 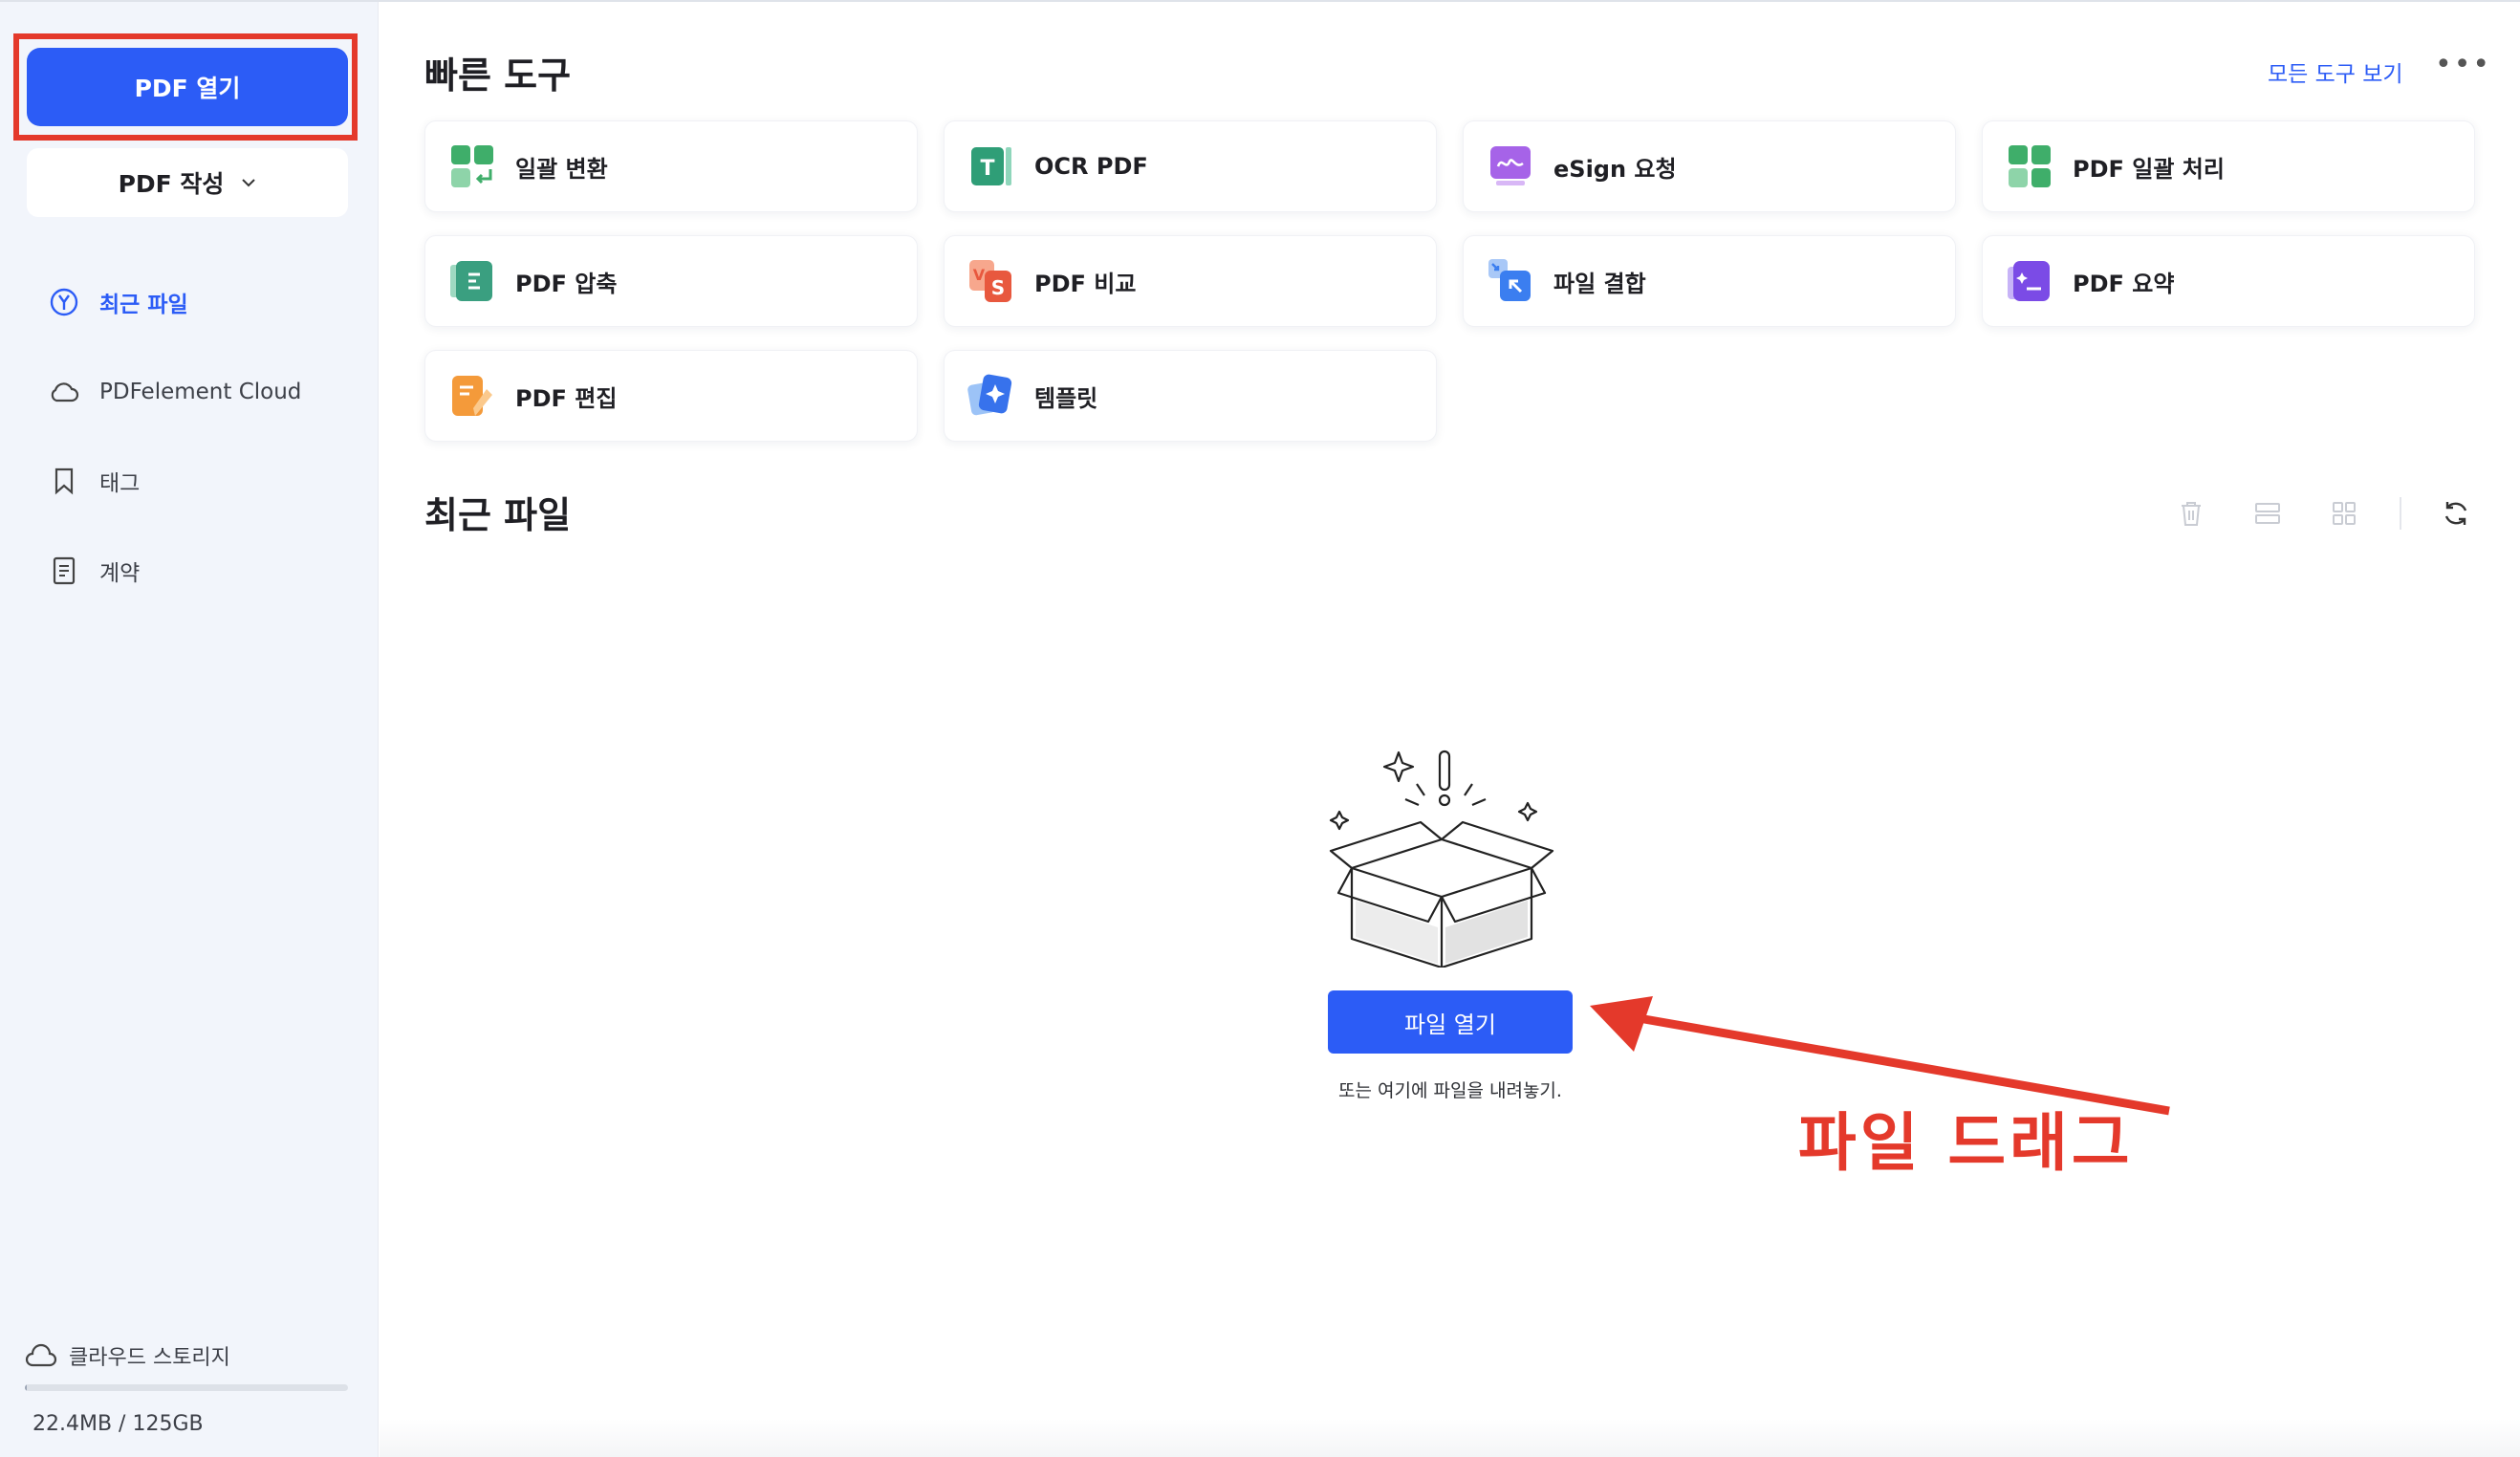 I want to click on open-file-label: 파일 열기, so click(x=1450, y=1025).